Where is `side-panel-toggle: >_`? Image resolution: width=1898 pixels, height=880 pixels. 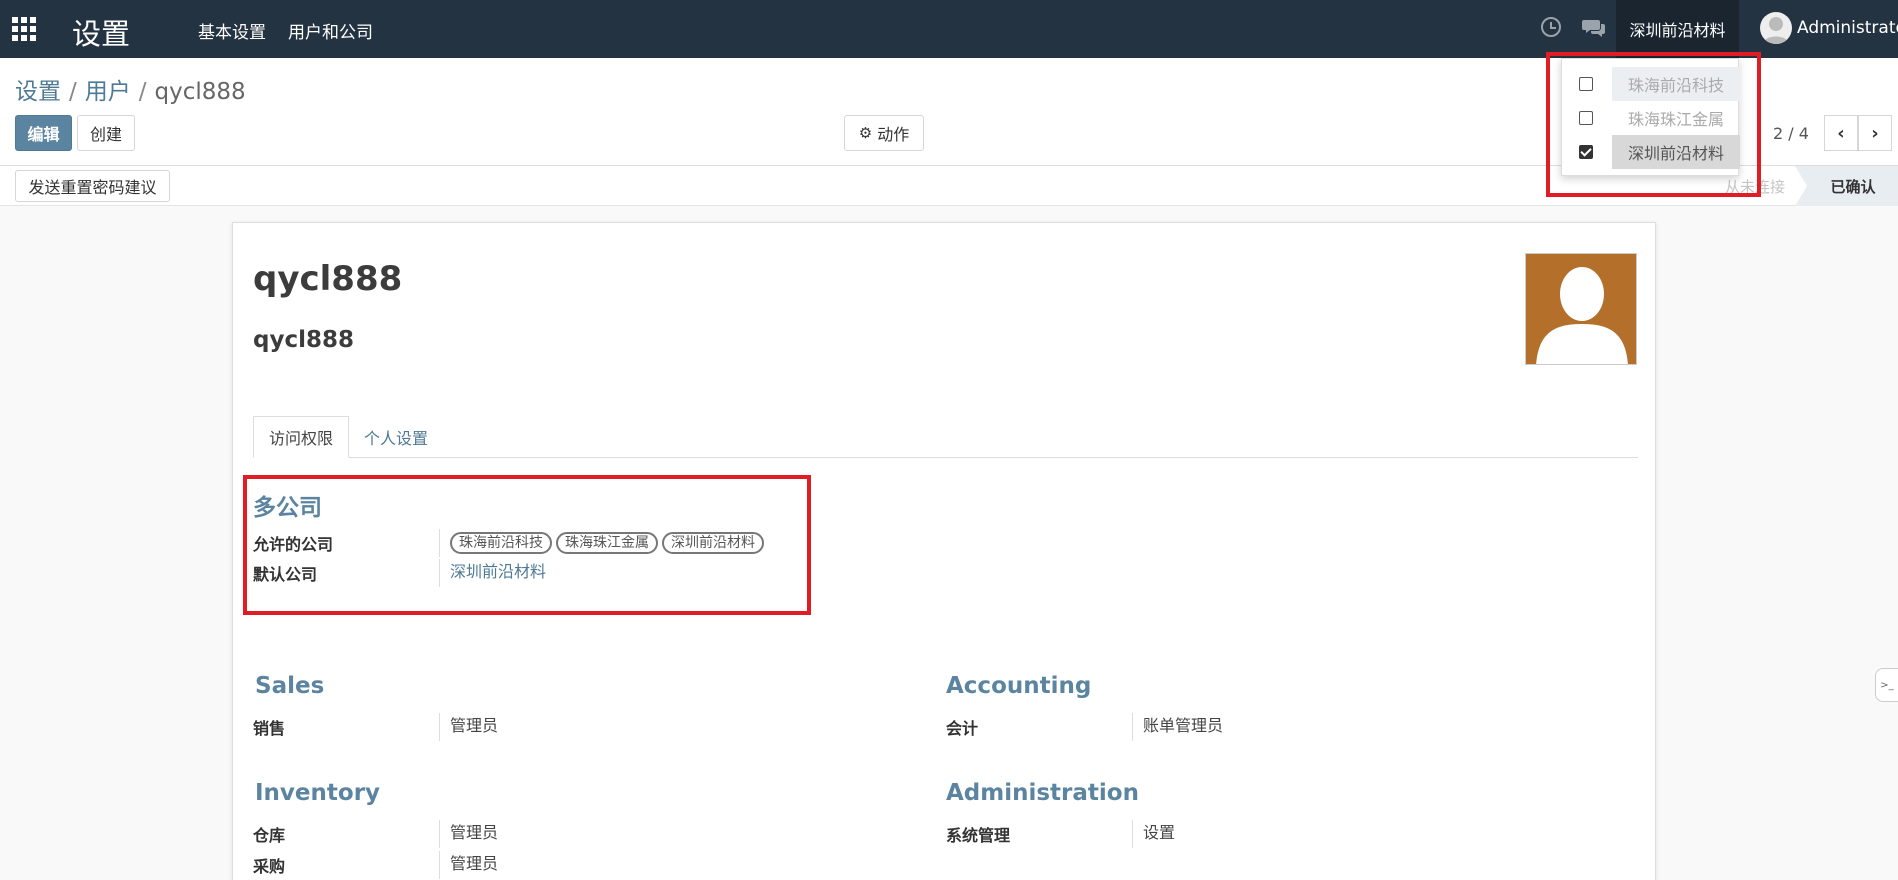 side-panel-toggle: >_ is located at coordinates (1886, 685).